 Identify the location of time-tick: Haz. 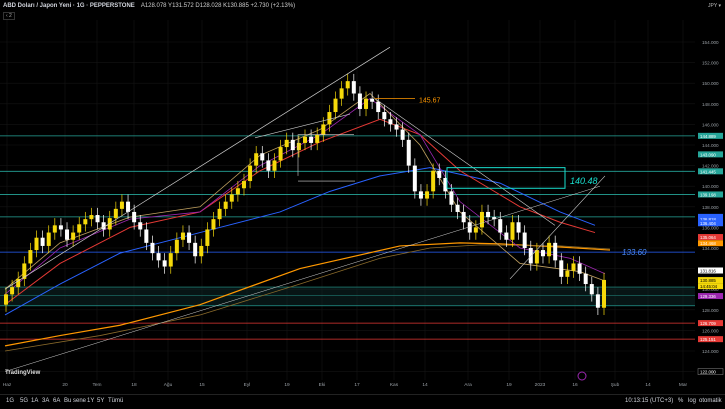
(7, 385).